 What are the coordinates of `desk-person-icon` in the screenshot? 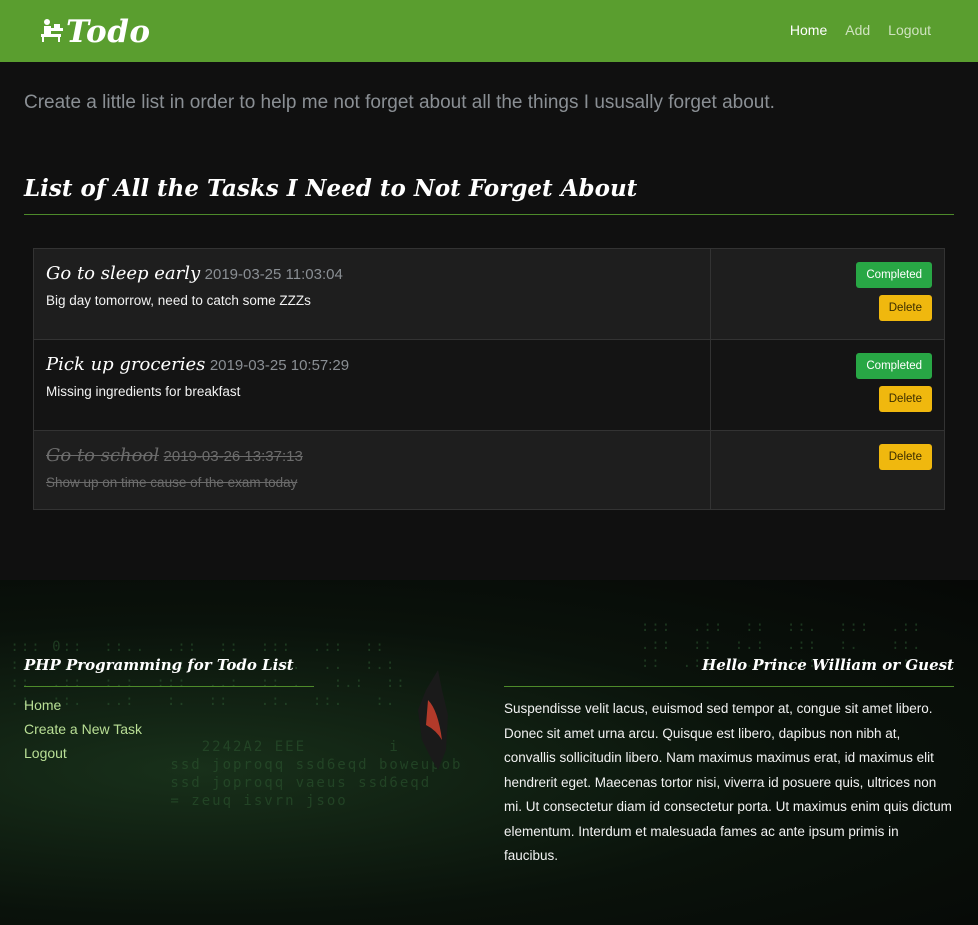 It's located at (51, 32).